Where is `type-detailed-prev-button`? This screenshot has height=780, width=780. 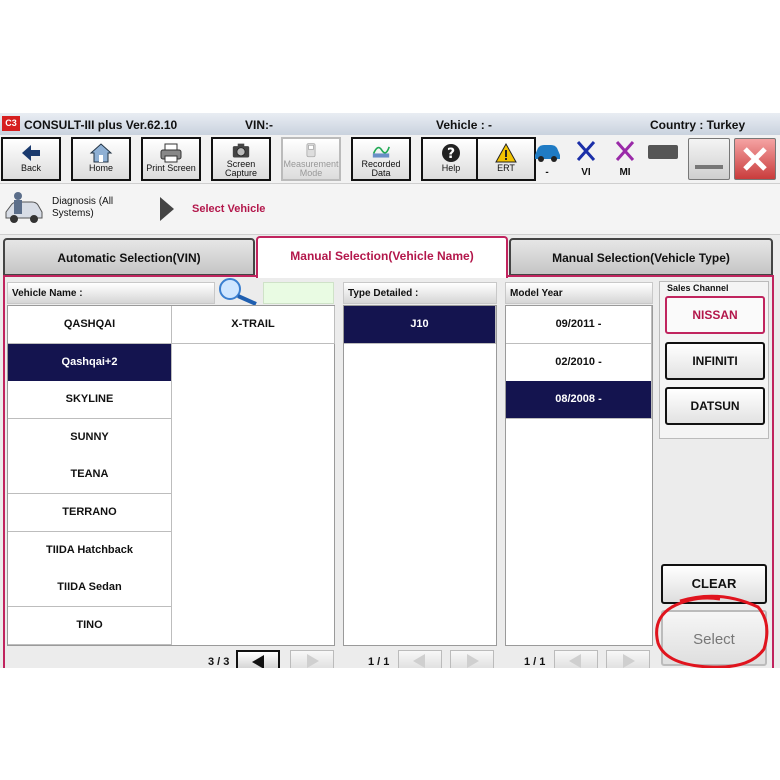 type-detailed-prev-button is located at coordinates (420, 659).